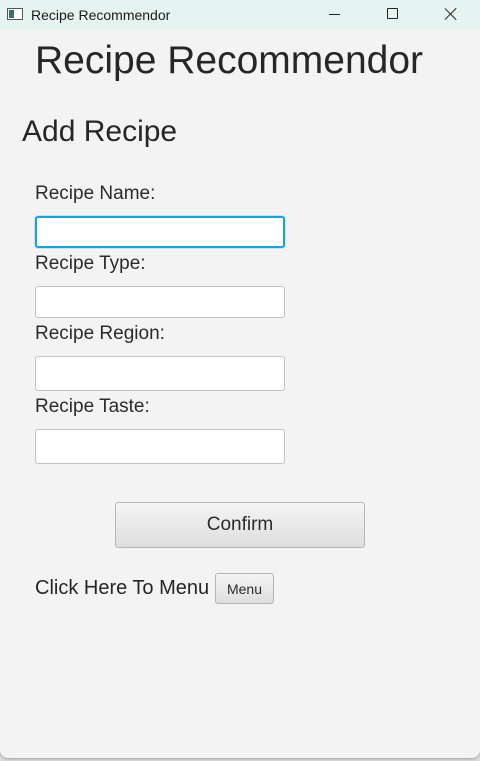 Image resolution: width=480 pixels, height=761 pixels. What do you see at coordinates (15, 14) in the screenshot?
I see `app-window-icon` at bounding box center [15, 14].